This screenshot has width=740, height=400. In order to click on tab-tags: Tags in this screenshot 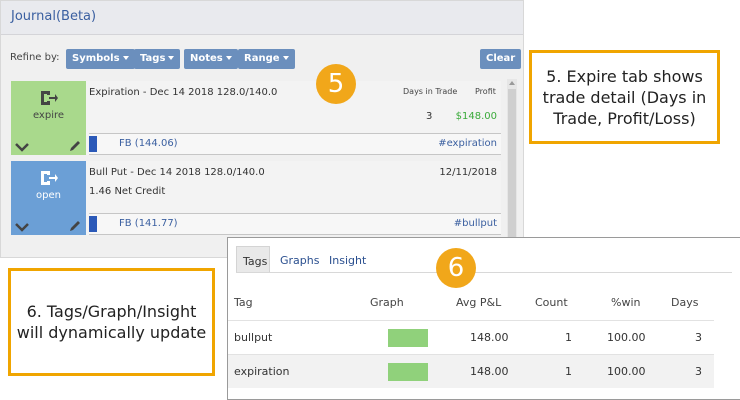, I will do `click(253, 259)`.